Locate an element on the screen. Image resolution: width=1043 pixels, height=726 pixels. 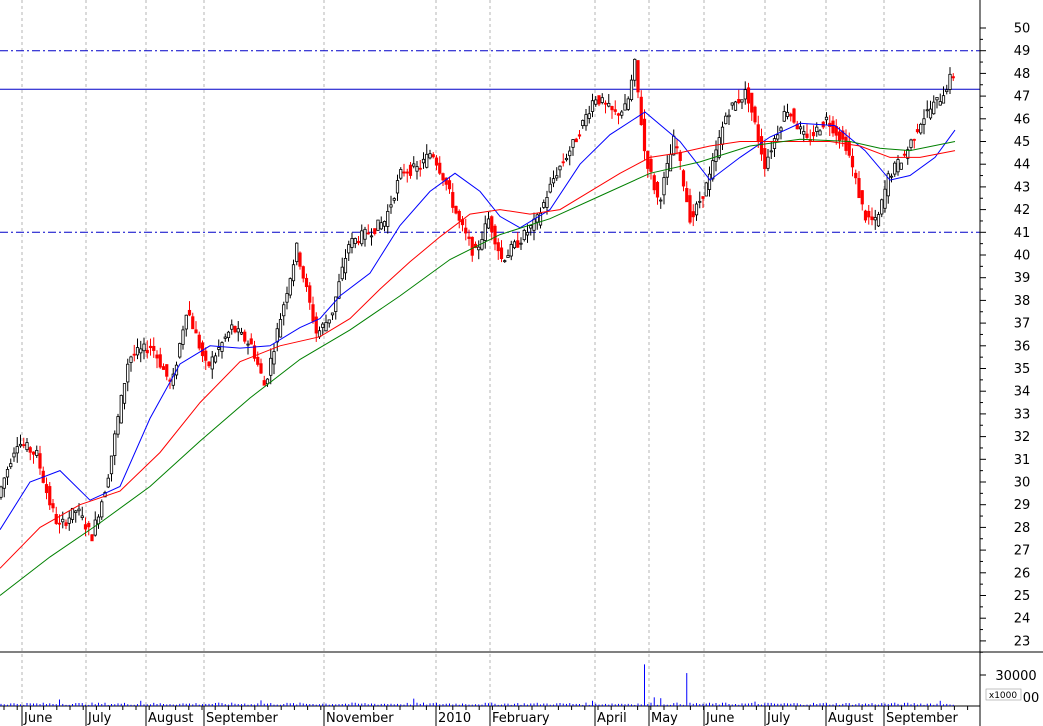
month-label: April is located at coordinates (612, 718).